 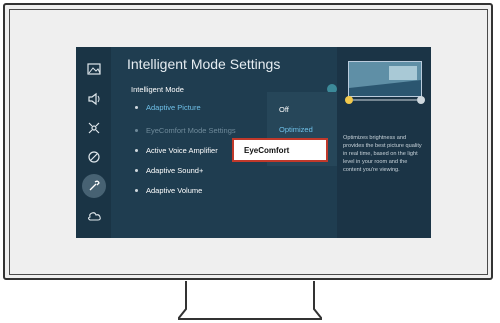 I want to click on cloud-icon, so click(x=94, y=216).